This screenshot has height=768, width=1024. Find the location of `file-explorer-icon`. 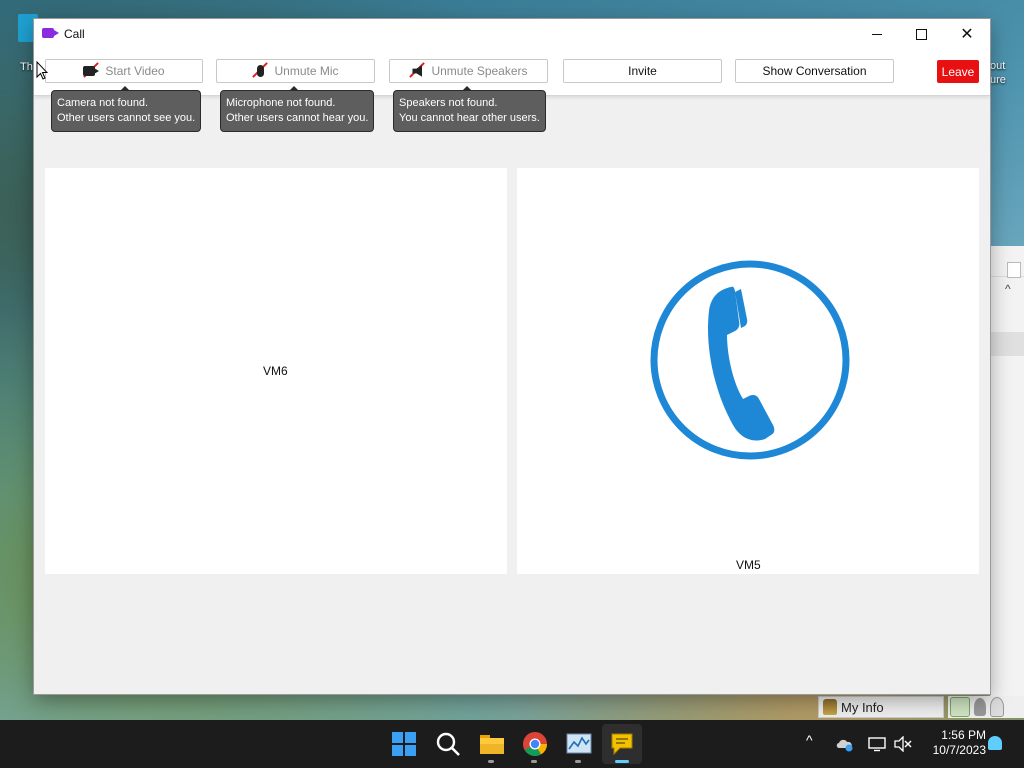

file-explorer-icon is located at coordinates (492, 744).